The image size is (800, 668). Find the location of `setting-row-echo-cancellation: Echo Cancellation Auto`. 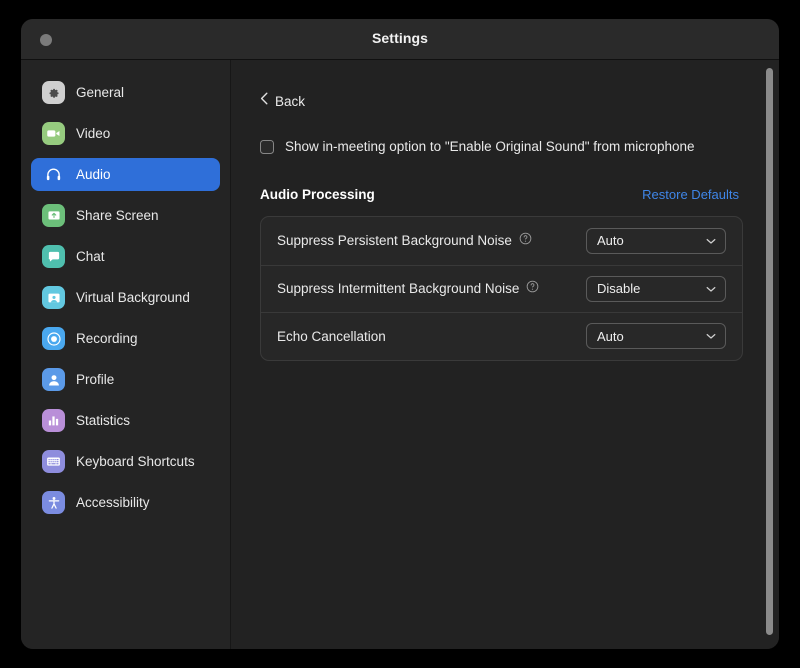

setting-row-echo-cancellation: Echo Cancellation Auto is located at coordinates (501, 336).